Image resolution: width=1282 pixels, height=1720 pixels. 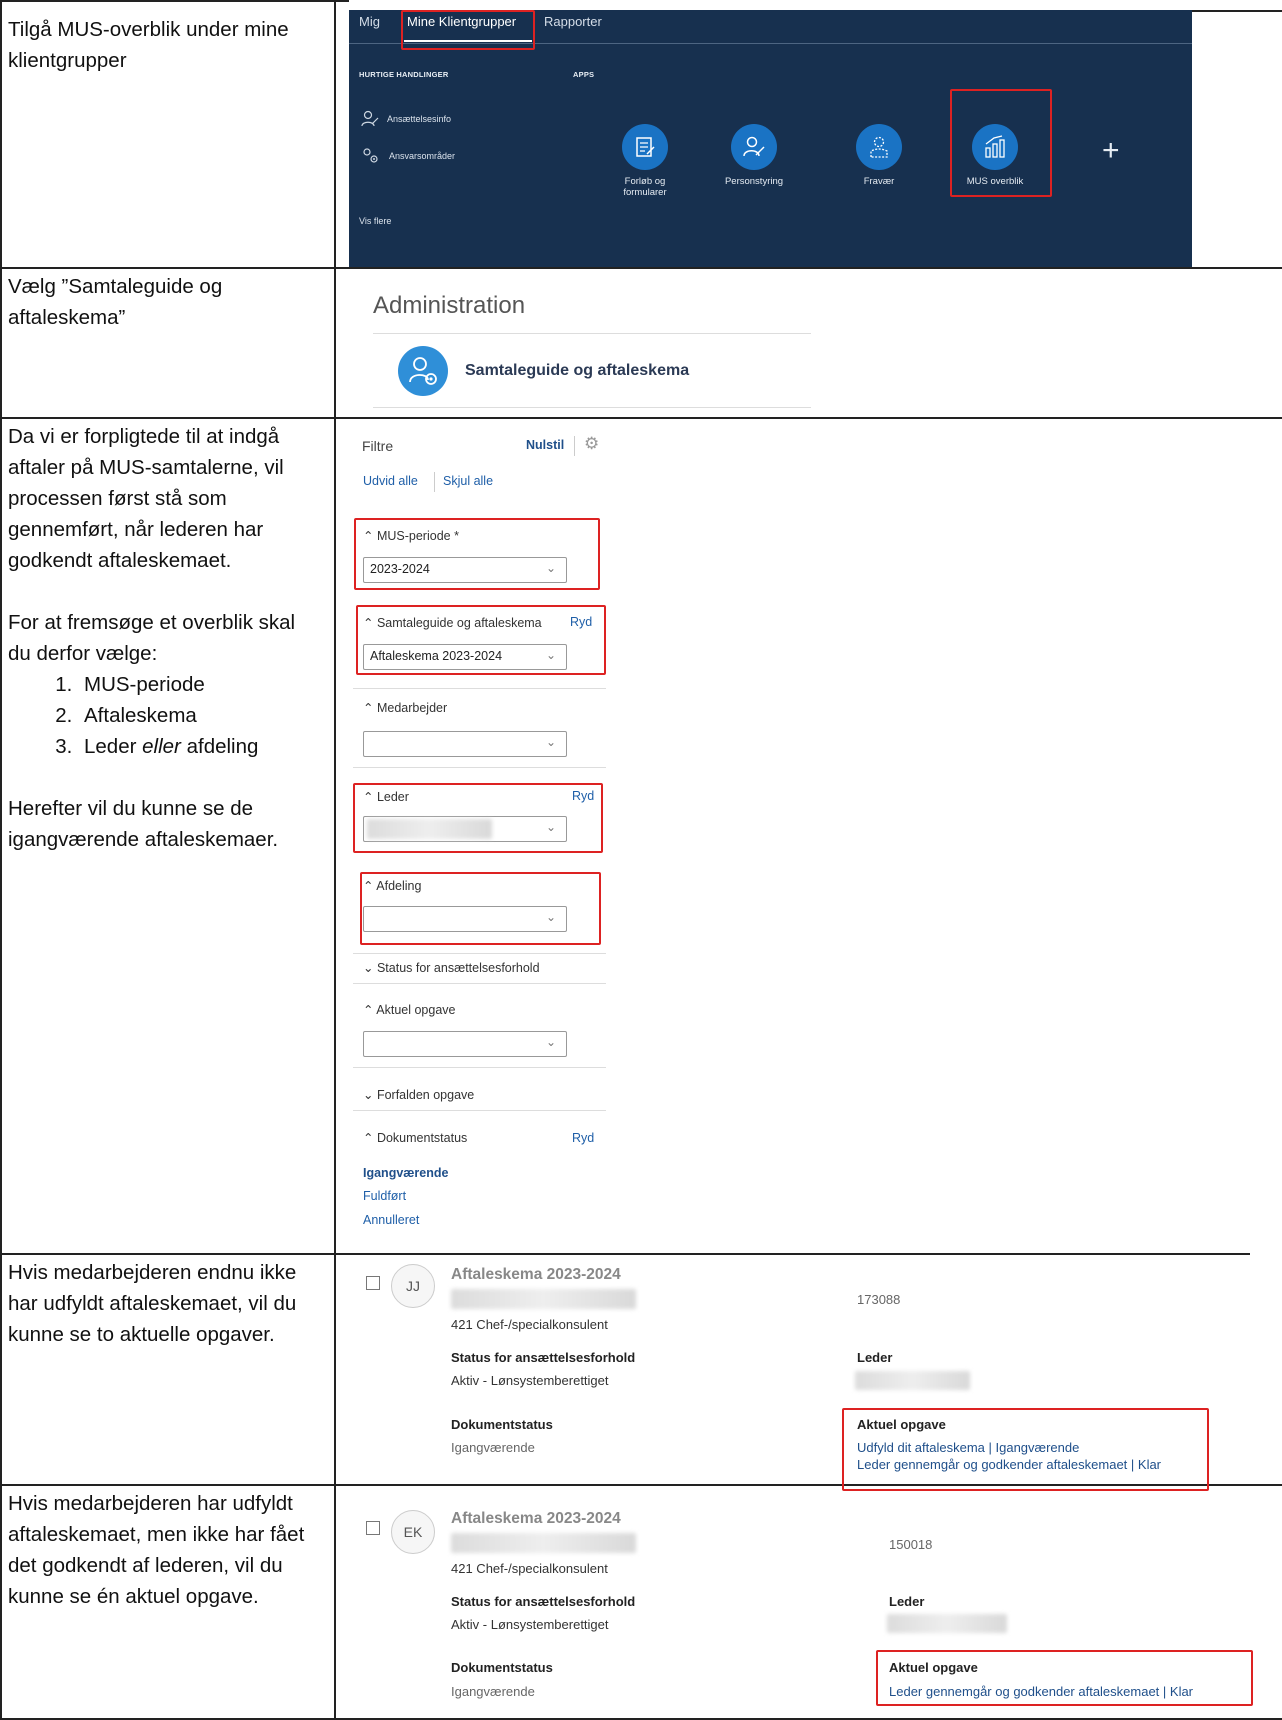 I want to click on list-item: Leder eller afdeling, so click(x=198, y=746).